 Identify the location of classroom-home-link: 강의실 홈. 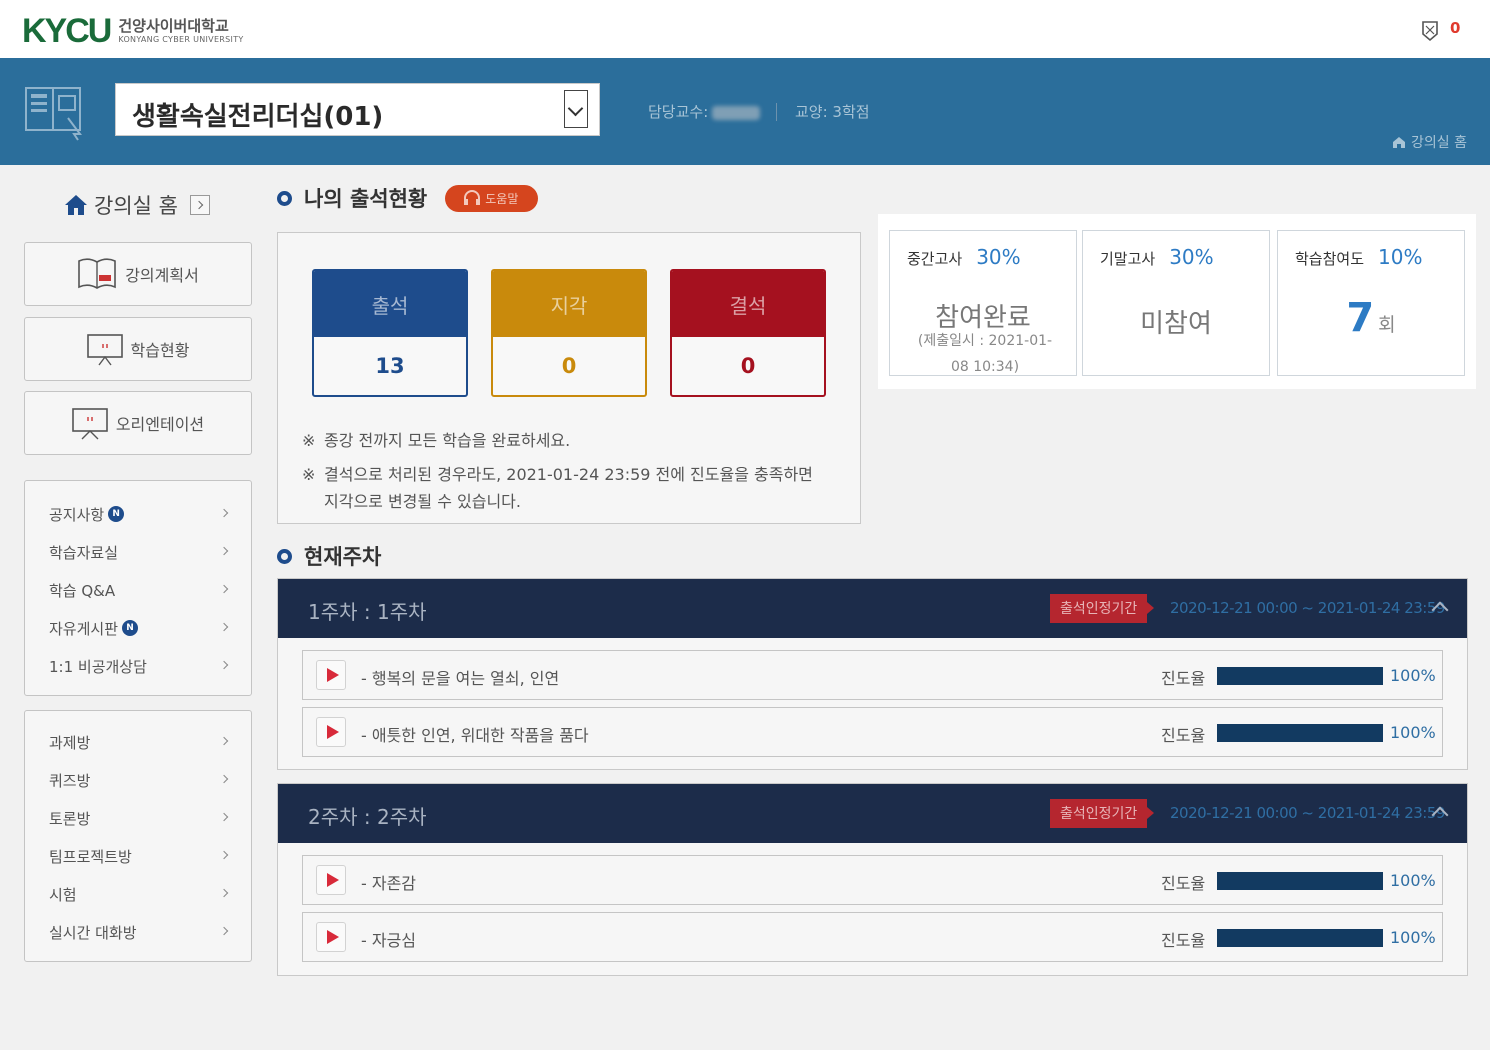
(1429, 142).